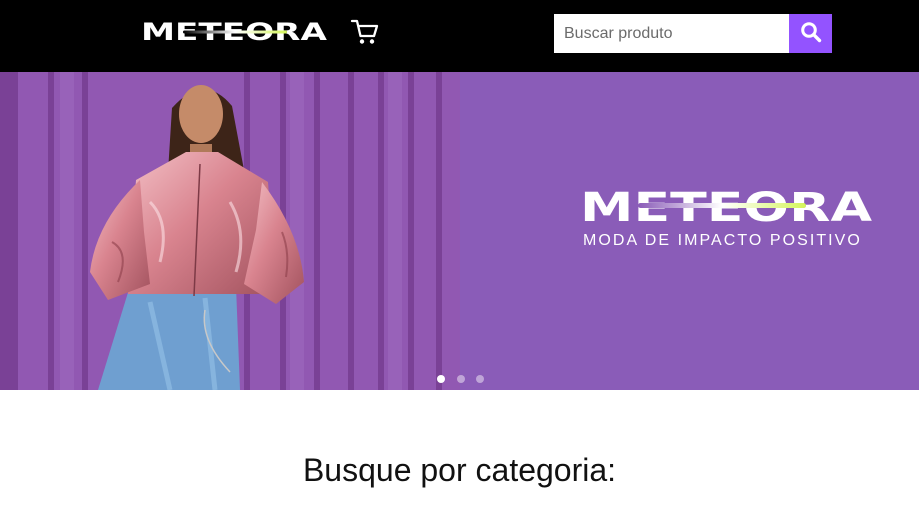  I want to click on shopping-cart-icon, so click(365, 32).